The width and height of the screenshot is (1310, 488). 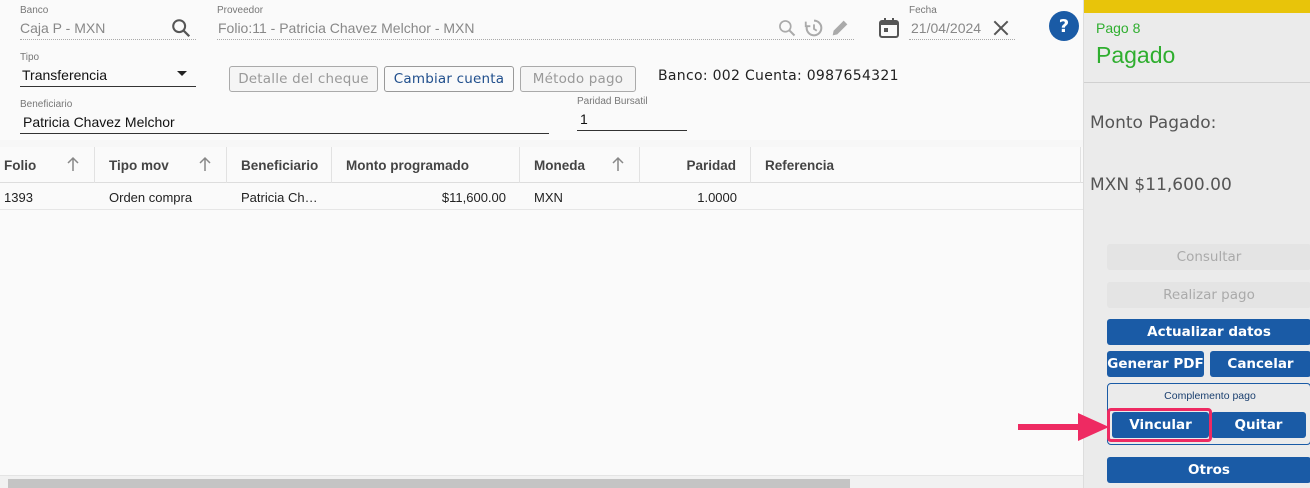 I want to click on otros-button: Otros, so click(x=1208, y=470).